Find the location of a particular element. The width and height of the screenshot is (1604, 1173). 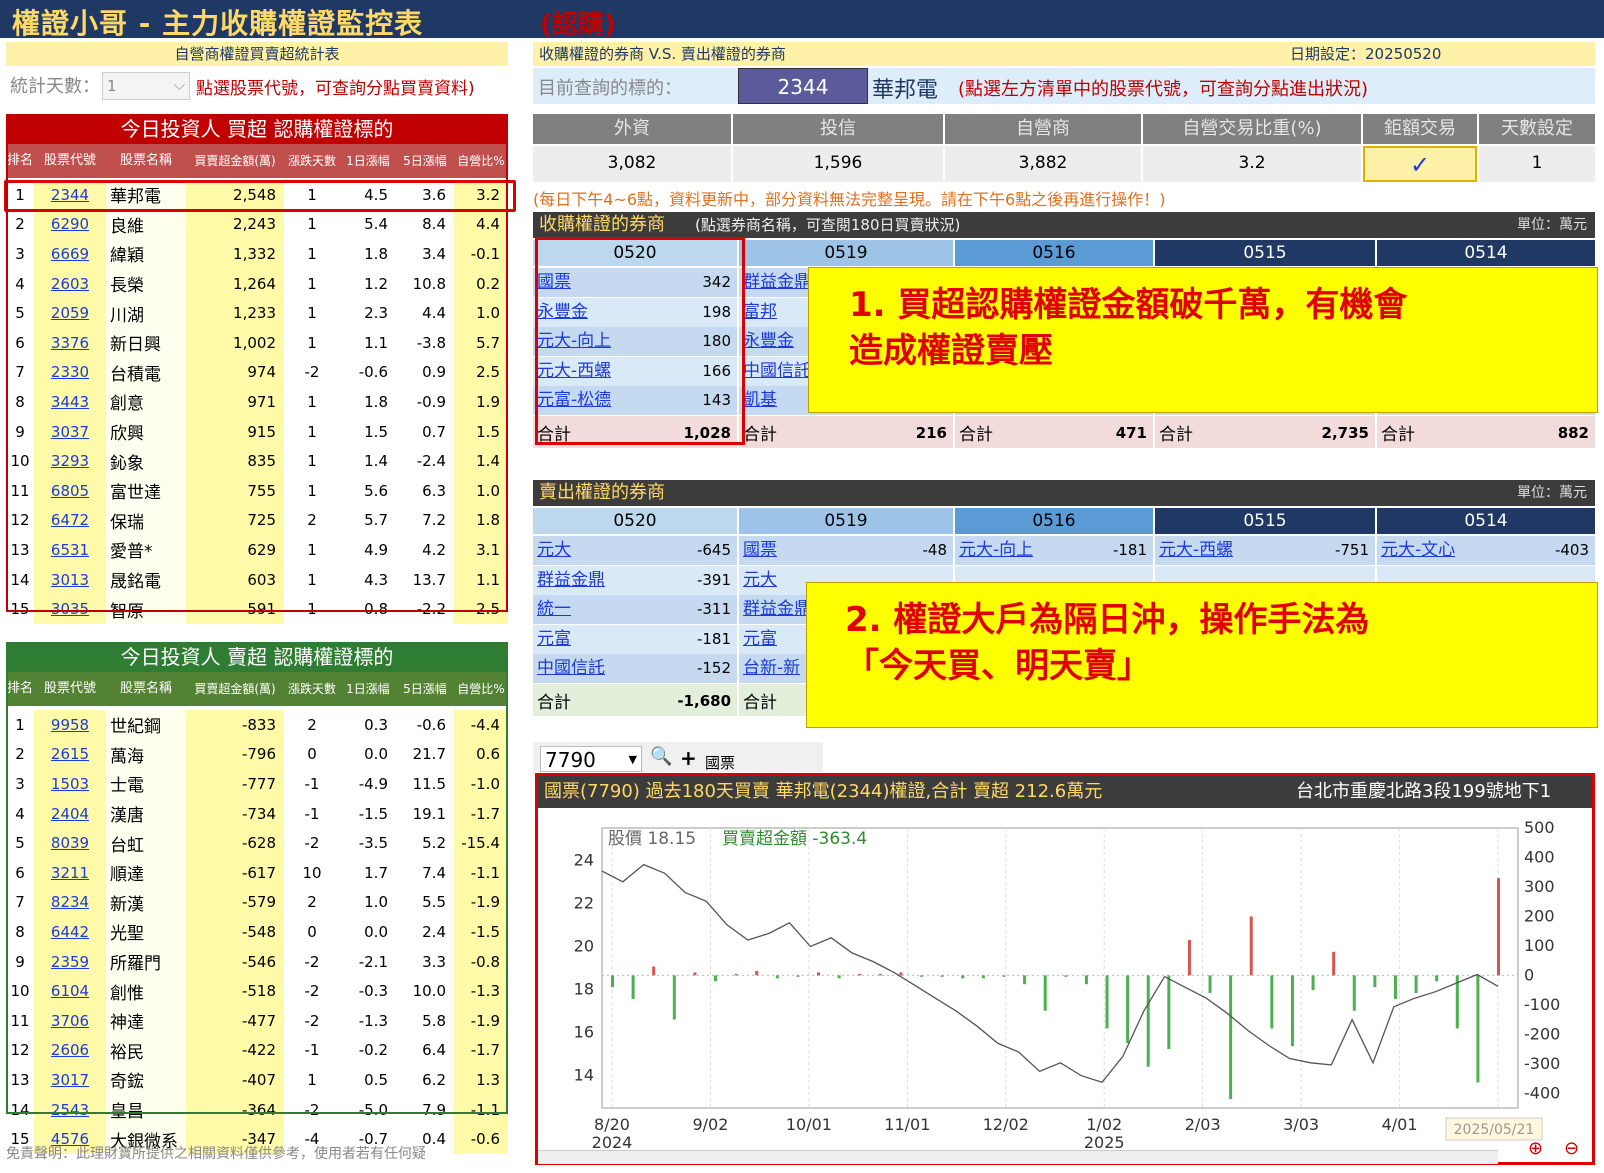

sell-date-header: 0515 is located at coordinates (1265, 521).